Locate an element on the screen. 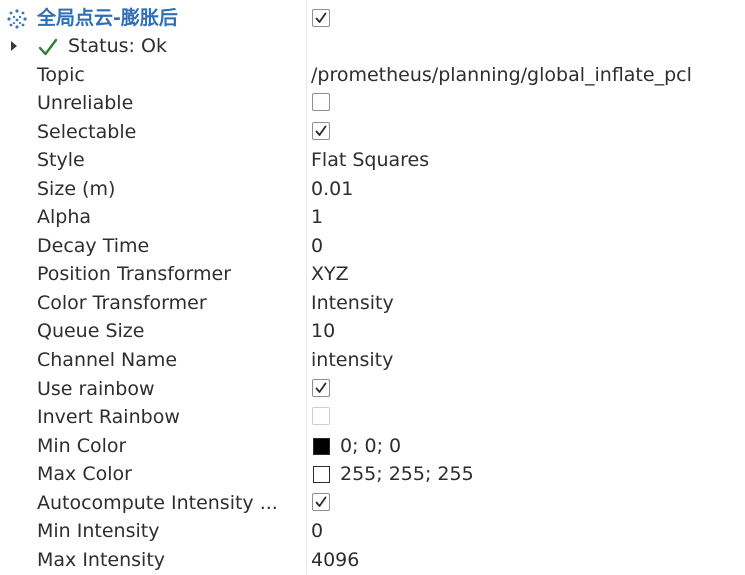  property-name: Decay Time is located at coordinates (93, 245).